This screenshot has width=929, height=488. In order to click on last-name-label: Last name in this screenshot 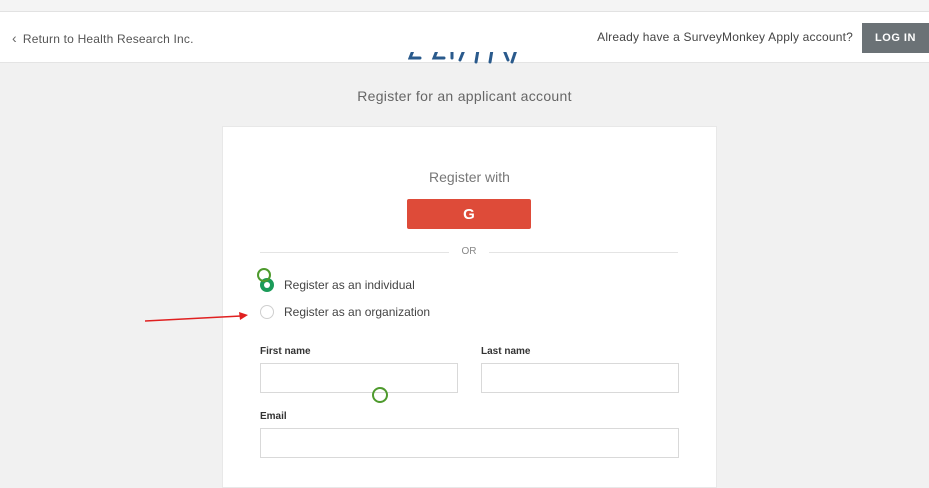, I will do `click(506, 351)`.